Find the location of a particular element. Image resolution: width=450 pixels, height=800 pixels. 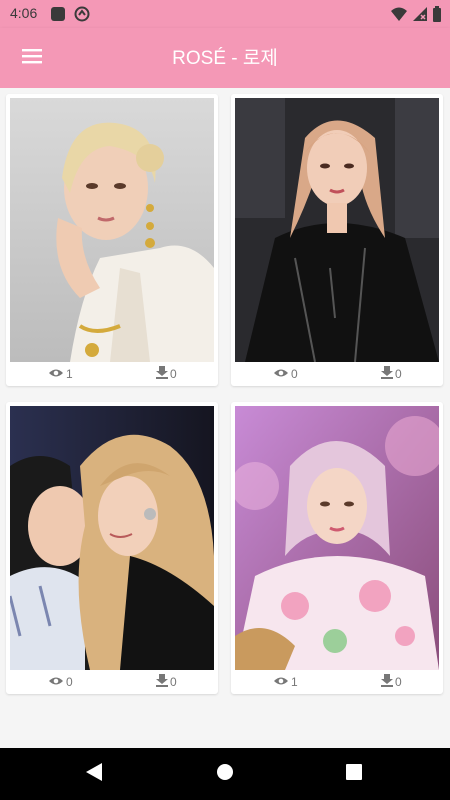

back-button is located at coordinates (94, 774).